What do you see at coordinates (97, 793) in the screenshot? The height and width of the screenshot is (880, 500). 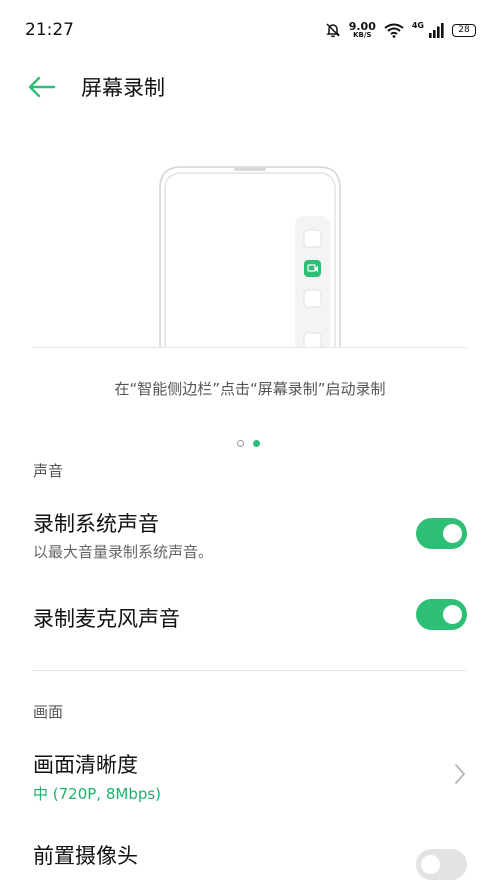 I see `resolution-value: 中 (720P, 8Mbps)` at bounding box center [97, 793].